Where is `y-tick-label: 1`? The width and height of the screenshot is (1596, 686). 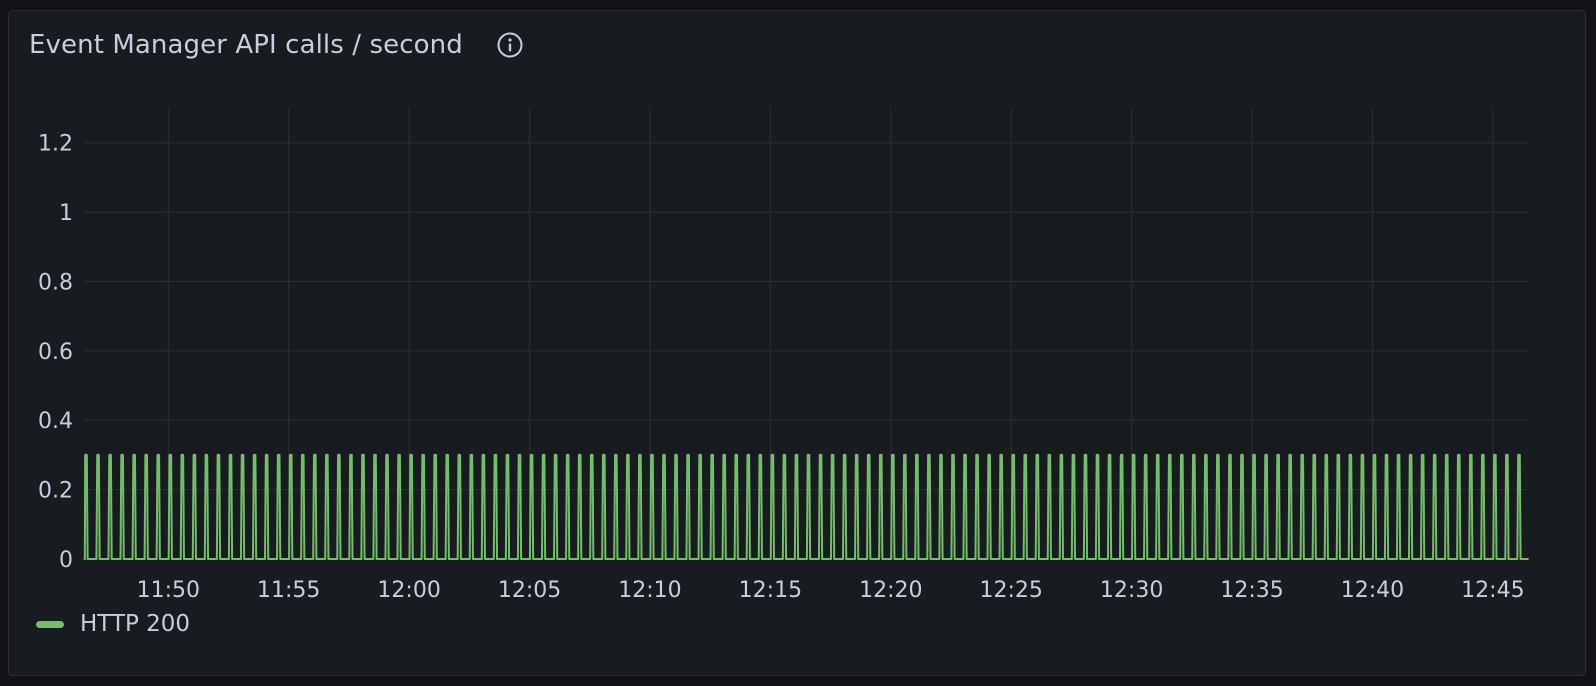
y-tick-label: 1 is located at coordinates (66, 213).